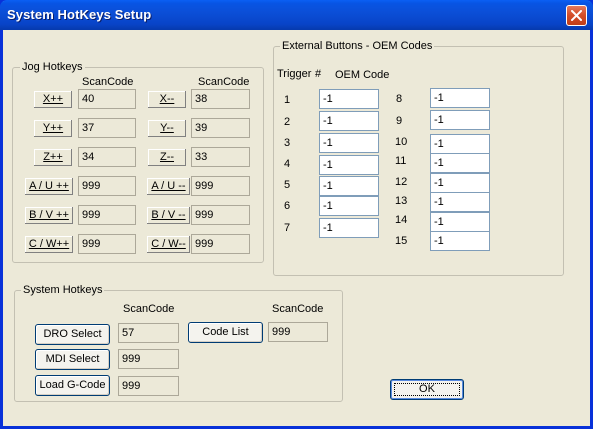 This screenshot has width=593, height=429. I want to click on oem-code-field-4: -1, so click(349, 165).